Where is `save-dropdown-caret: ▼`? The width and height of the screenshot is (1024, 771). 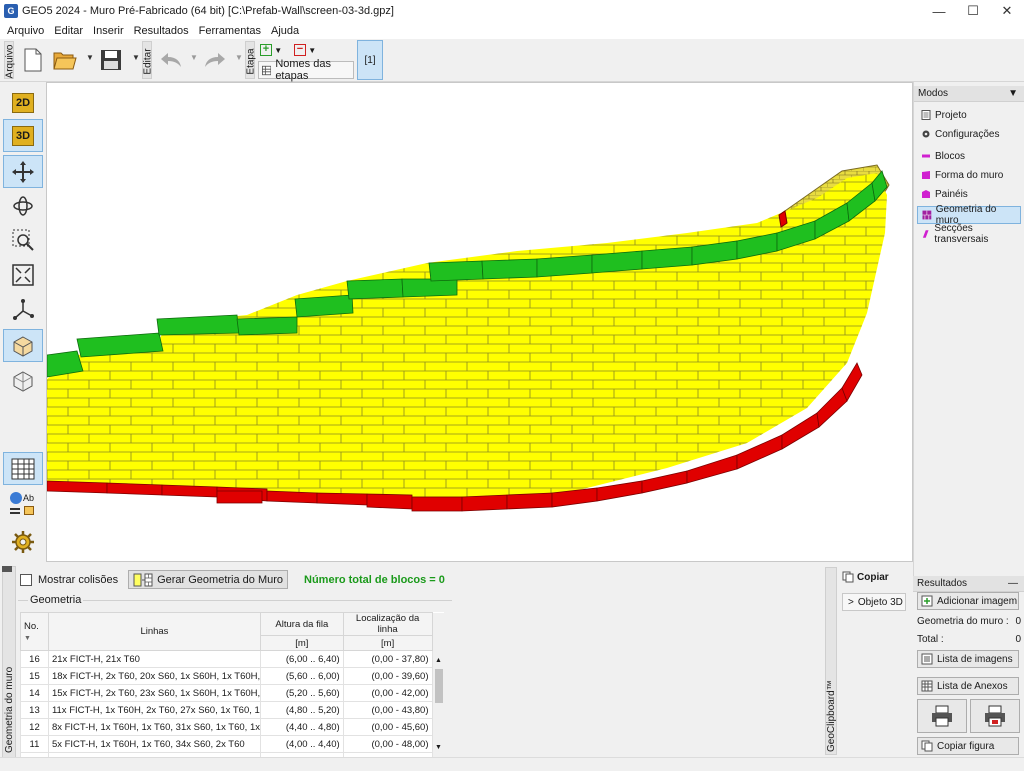 save-dropdown-caret: ▼ is located at coordinates (136, 57).